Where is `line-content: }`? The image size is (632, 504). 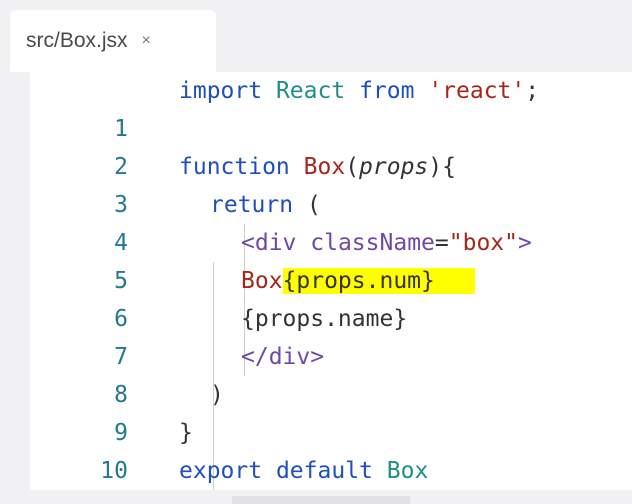
line-content: } is located at coordinates (186, 433).